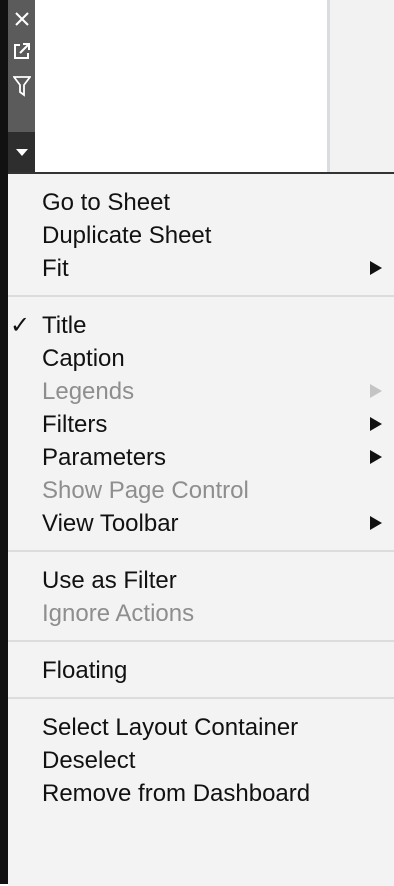 Image resolution: width=394 pixels, height=886 pixels. What do you see at coordinates (110, 523) in the screenshot?
I see `menu-item-label: View Toolbar` at bounding box center [110, 523].